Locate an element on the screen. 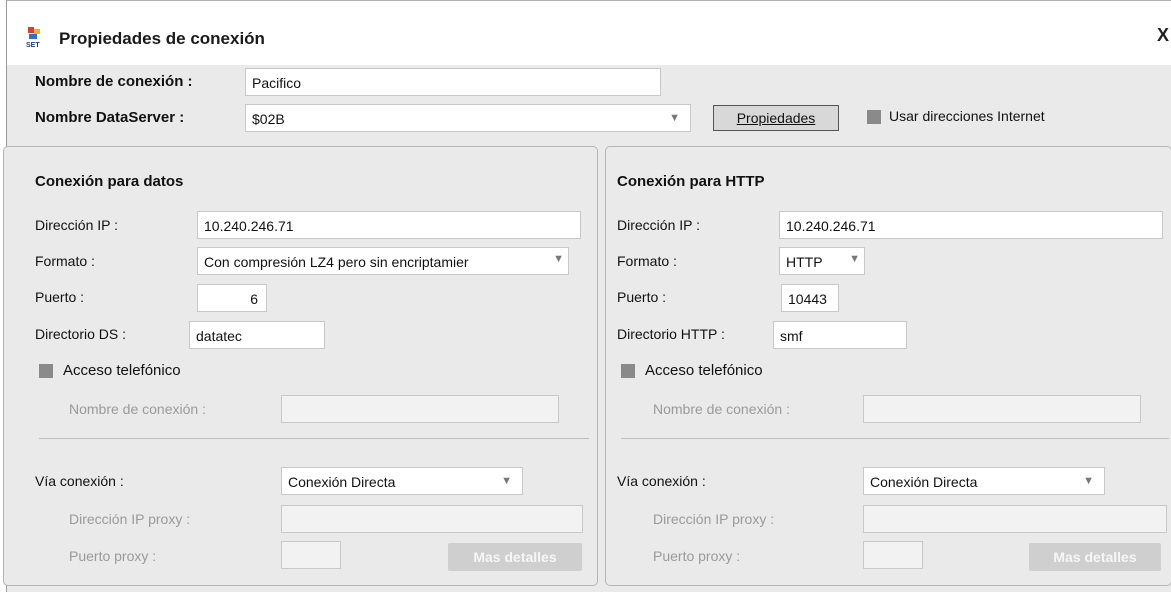  http-format-select: HTTP ▼ is located at coordinates (822, 261).